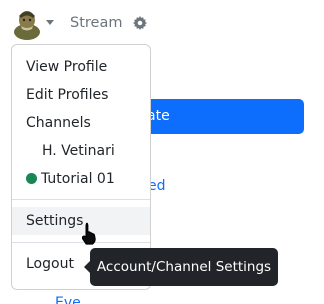  Describe the element at coordinates (27, 24) in the screenshot. I see `avatar` at that location.